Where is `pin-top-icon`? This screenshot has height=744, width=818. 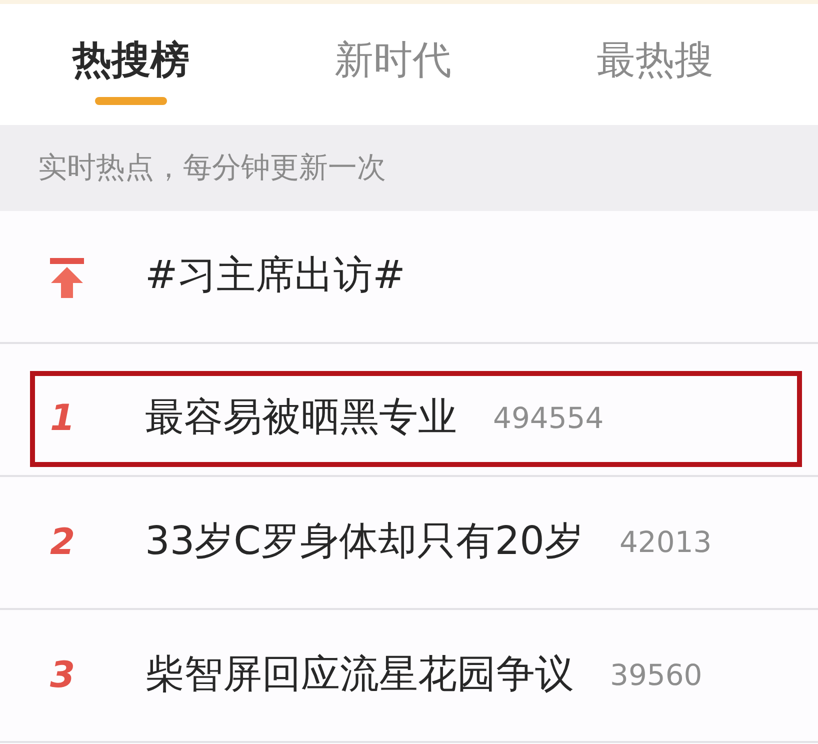 pin-top-icon is located at coordinates (67, 278).